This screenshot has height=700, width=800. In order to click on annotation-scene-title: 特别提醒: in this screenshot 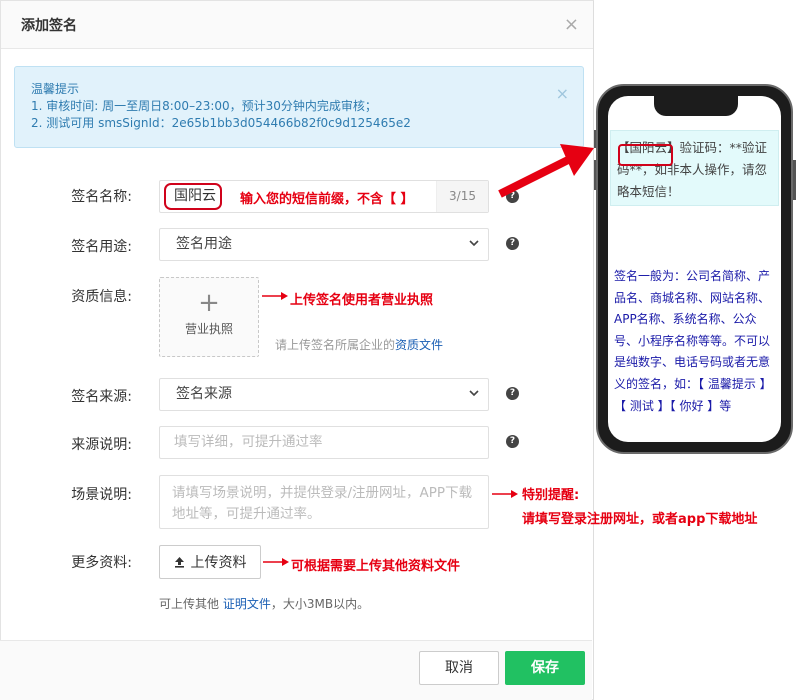, I will do `click(551, 495)`.